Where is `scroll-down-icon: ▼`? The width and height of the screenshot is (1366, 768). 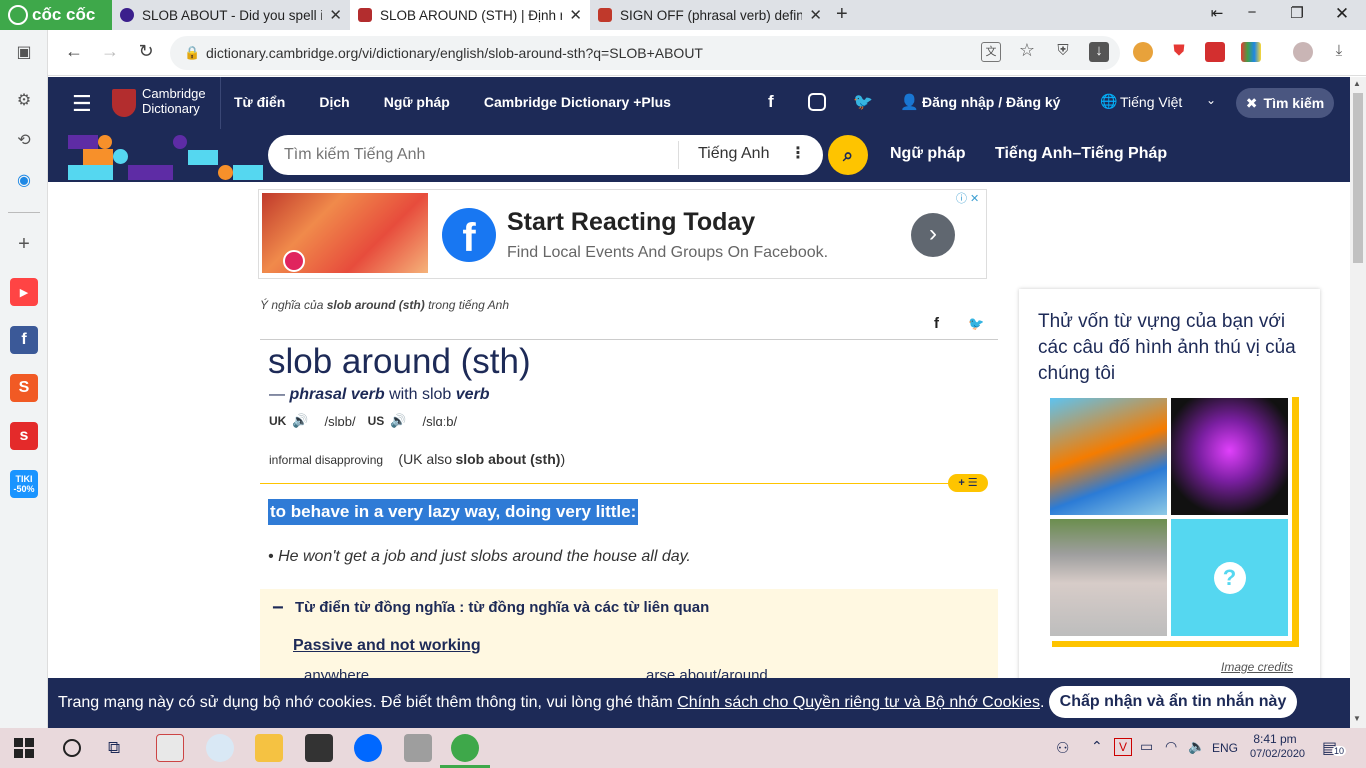
scroll-down-icon: ▼ is located at coordinates (1357, 718).